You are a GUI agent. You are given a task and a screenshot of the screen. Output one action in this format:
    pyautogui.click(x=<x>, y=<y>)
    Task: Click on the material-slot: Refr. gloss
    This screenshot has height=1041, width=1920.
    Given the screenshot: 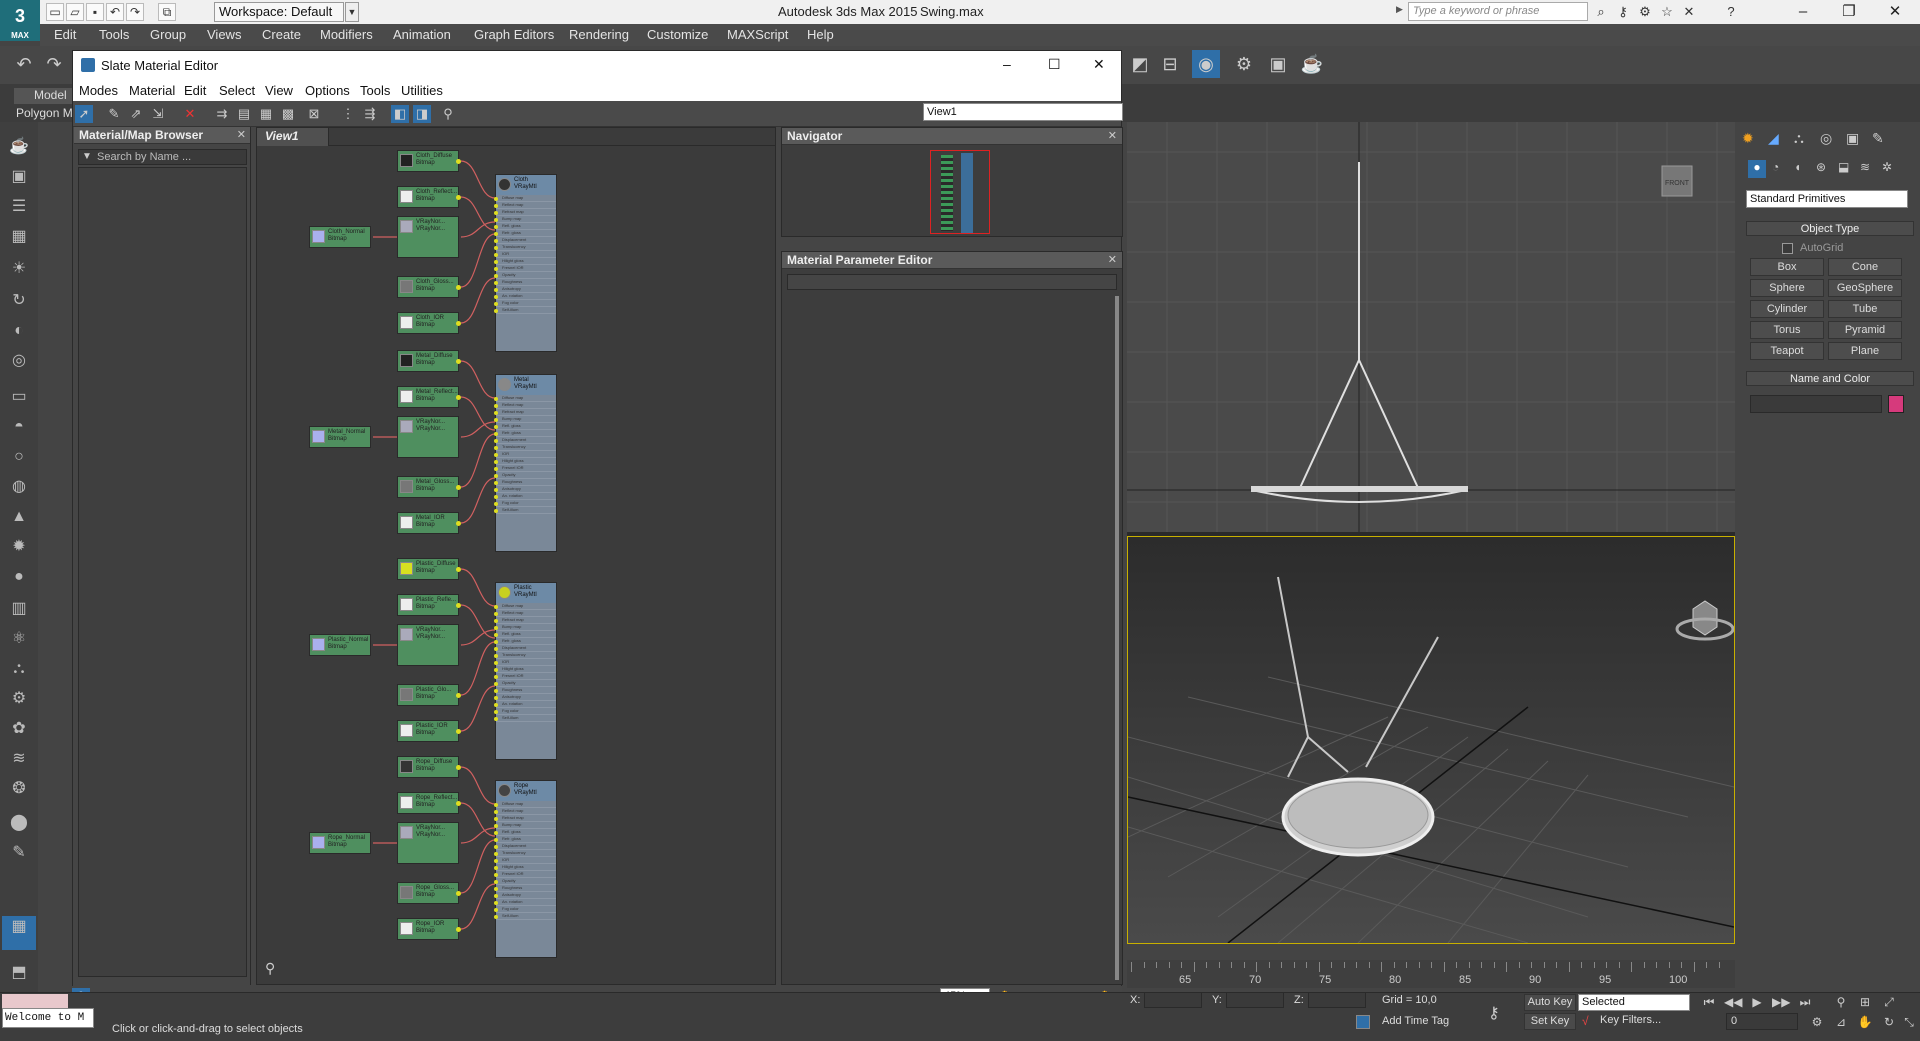 What is the action you would take?
    pyautogui.click(x=525, y=433)
    